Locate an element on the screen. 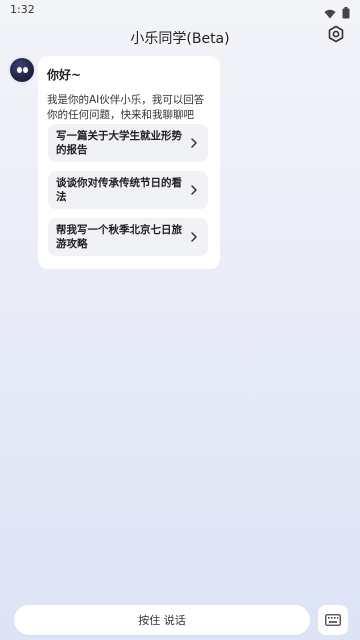  page-title: 小乐同学(Beta) is located at coordinates (180, 39).